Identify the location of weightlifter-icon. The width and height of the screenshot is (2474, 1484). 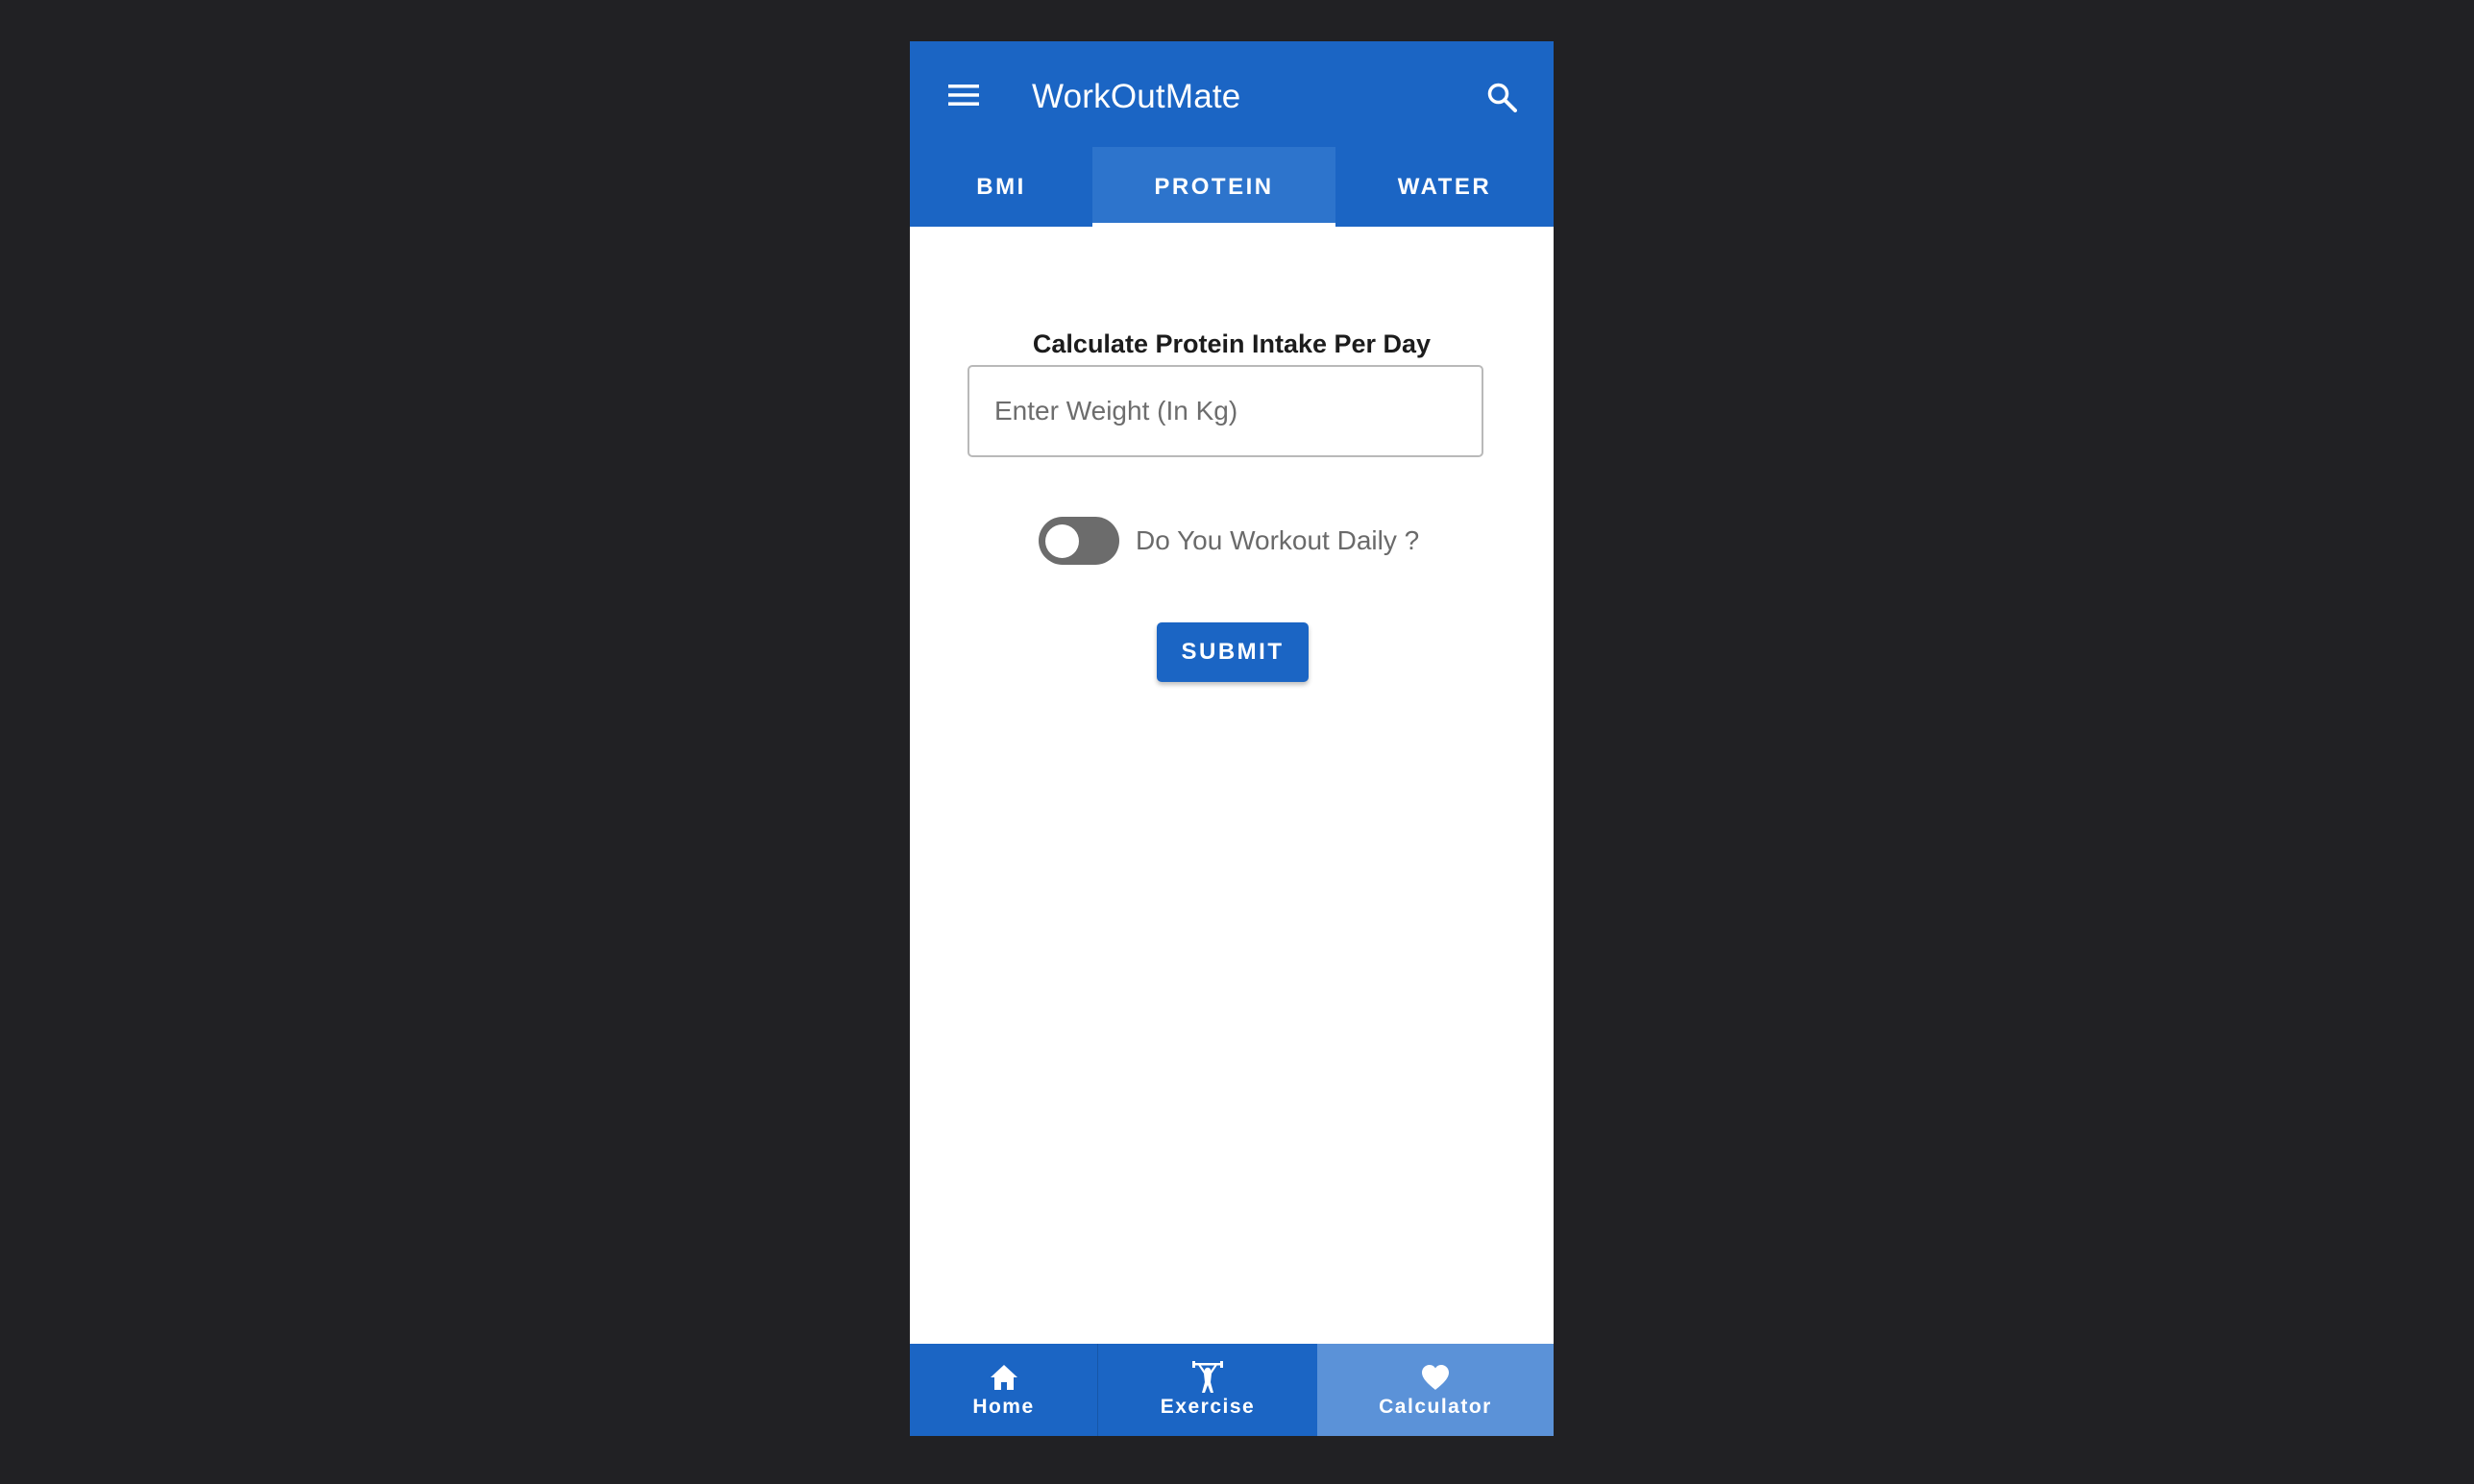
(1207, 1377).